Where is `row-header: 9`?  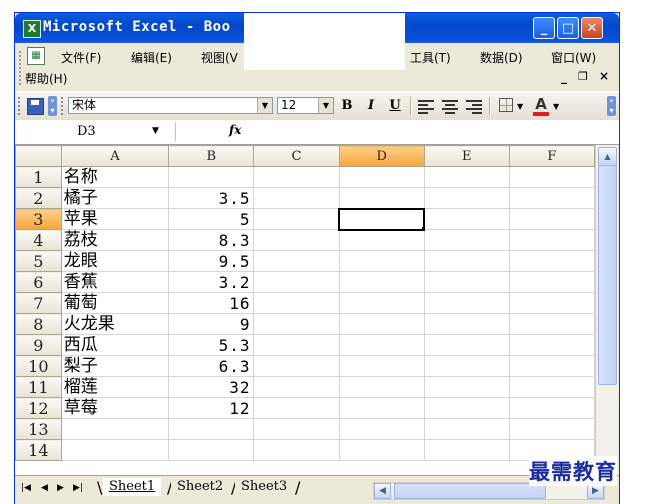 row-header: 9 is located at coordinates (38, 345).